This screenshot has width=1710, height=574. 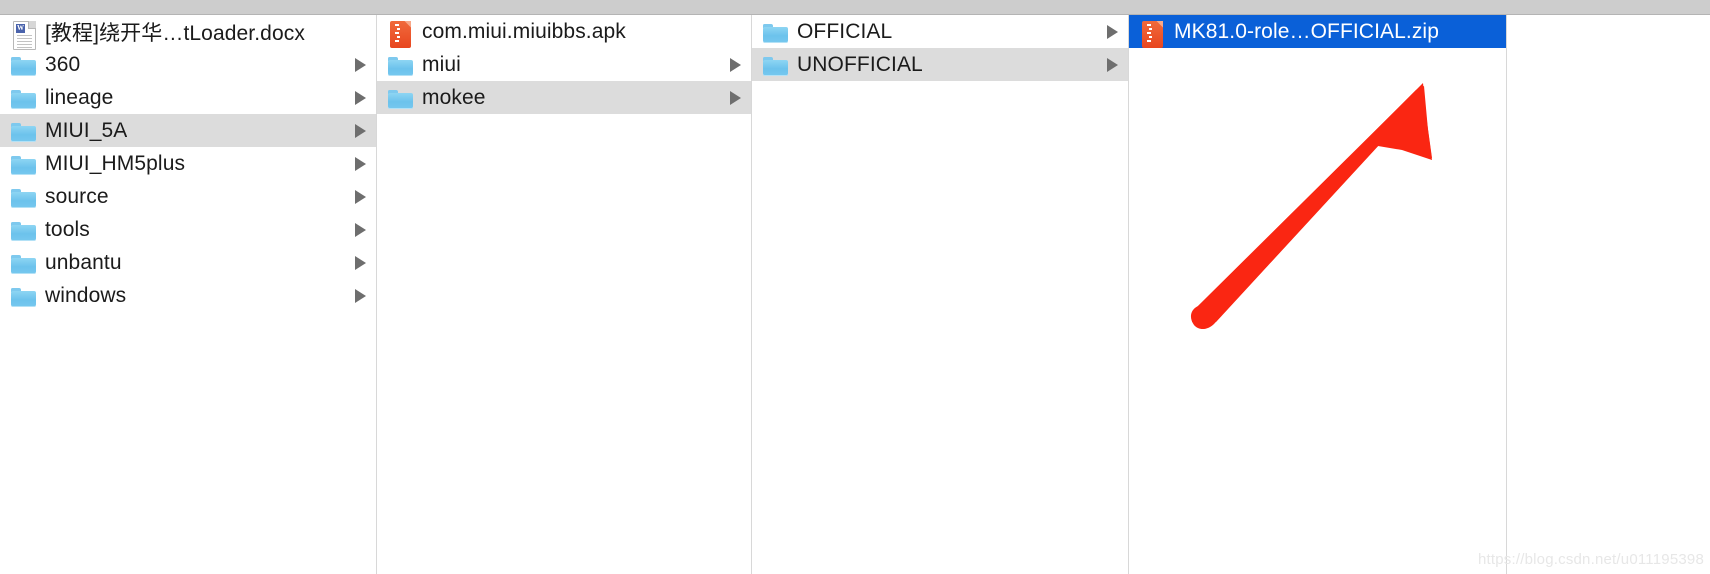 I want to click on list-item-selected: UNOFFICIAL, so click(x=940, y=64).